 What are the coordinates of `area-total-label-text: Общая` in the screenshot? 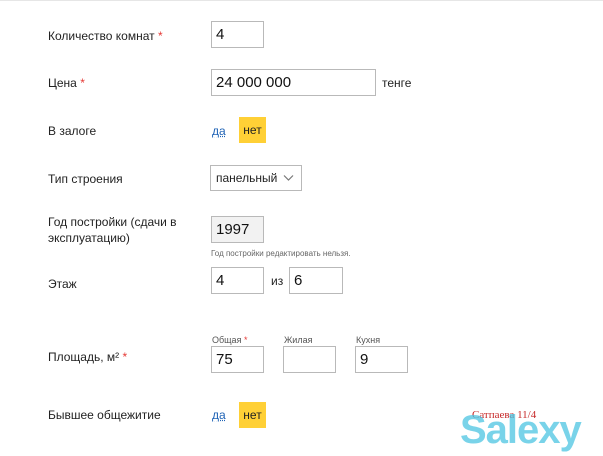 It's located at (227, 340).